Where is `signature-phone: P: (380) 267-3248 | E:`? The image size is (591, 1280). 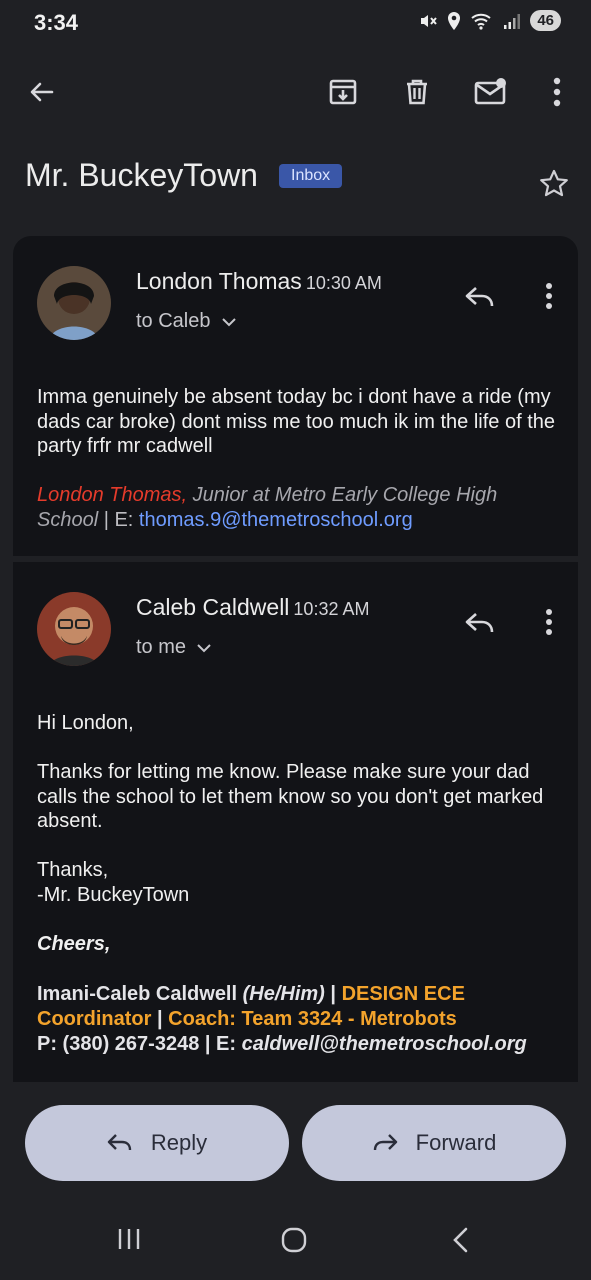
signature-phone: P: (380) 267-3248 | E: is located at coordinates (139, 1044).